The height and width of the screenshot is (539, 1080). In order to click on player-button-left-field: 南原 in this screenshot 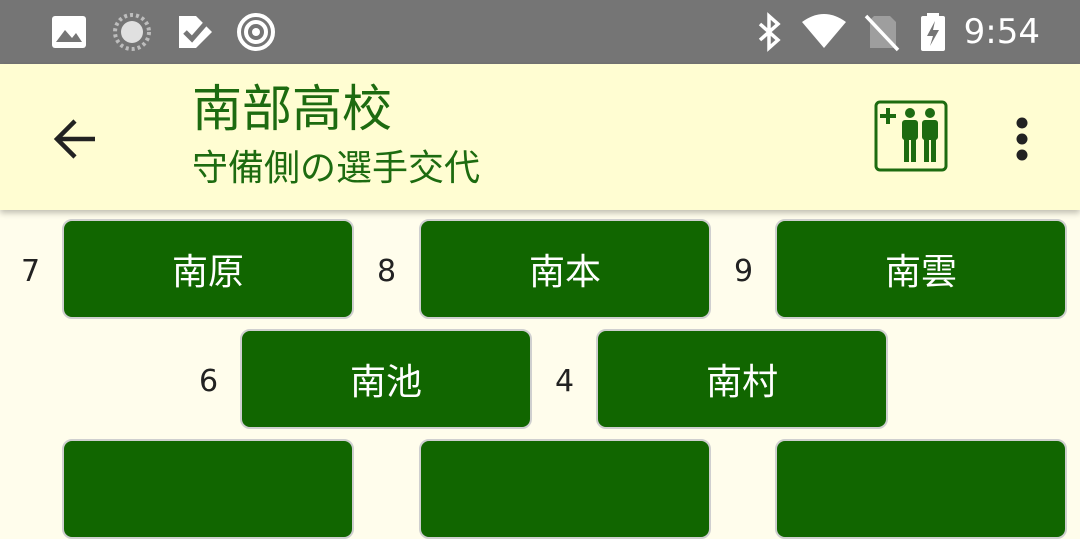, I will do `click(208, 269)`.